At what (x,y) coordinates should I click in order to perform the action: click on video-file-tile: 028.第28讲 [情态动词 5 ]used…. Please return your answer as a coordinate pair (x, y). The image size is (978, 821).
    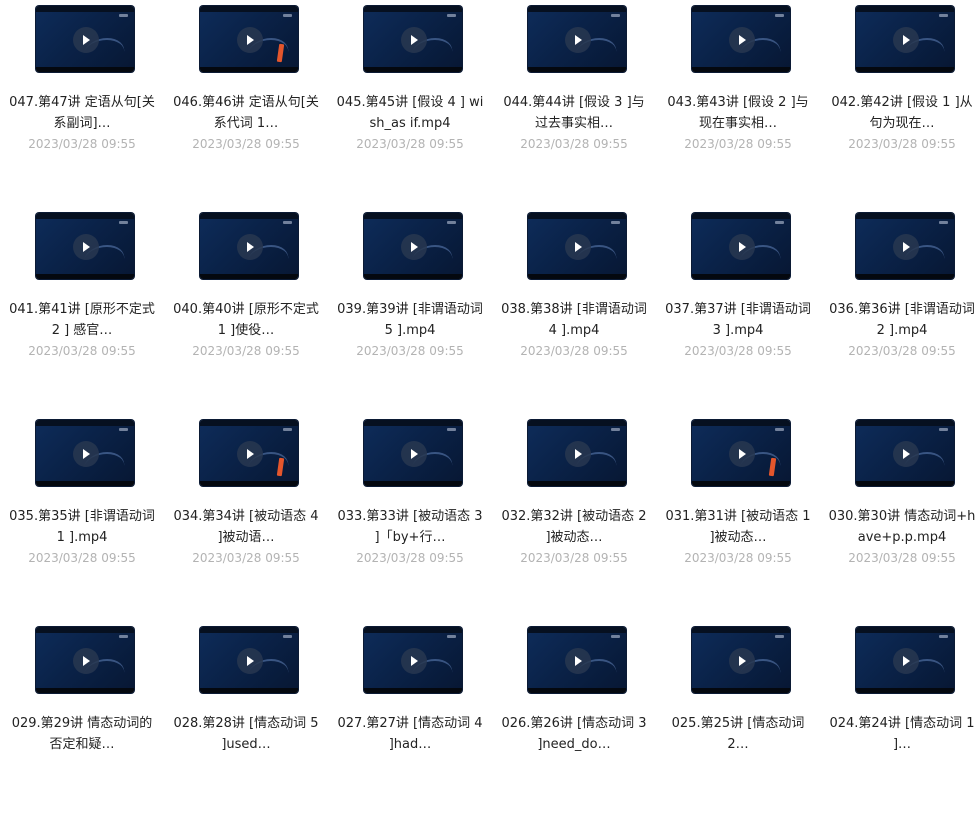
    Looking at the image, I should click on (246, 721).